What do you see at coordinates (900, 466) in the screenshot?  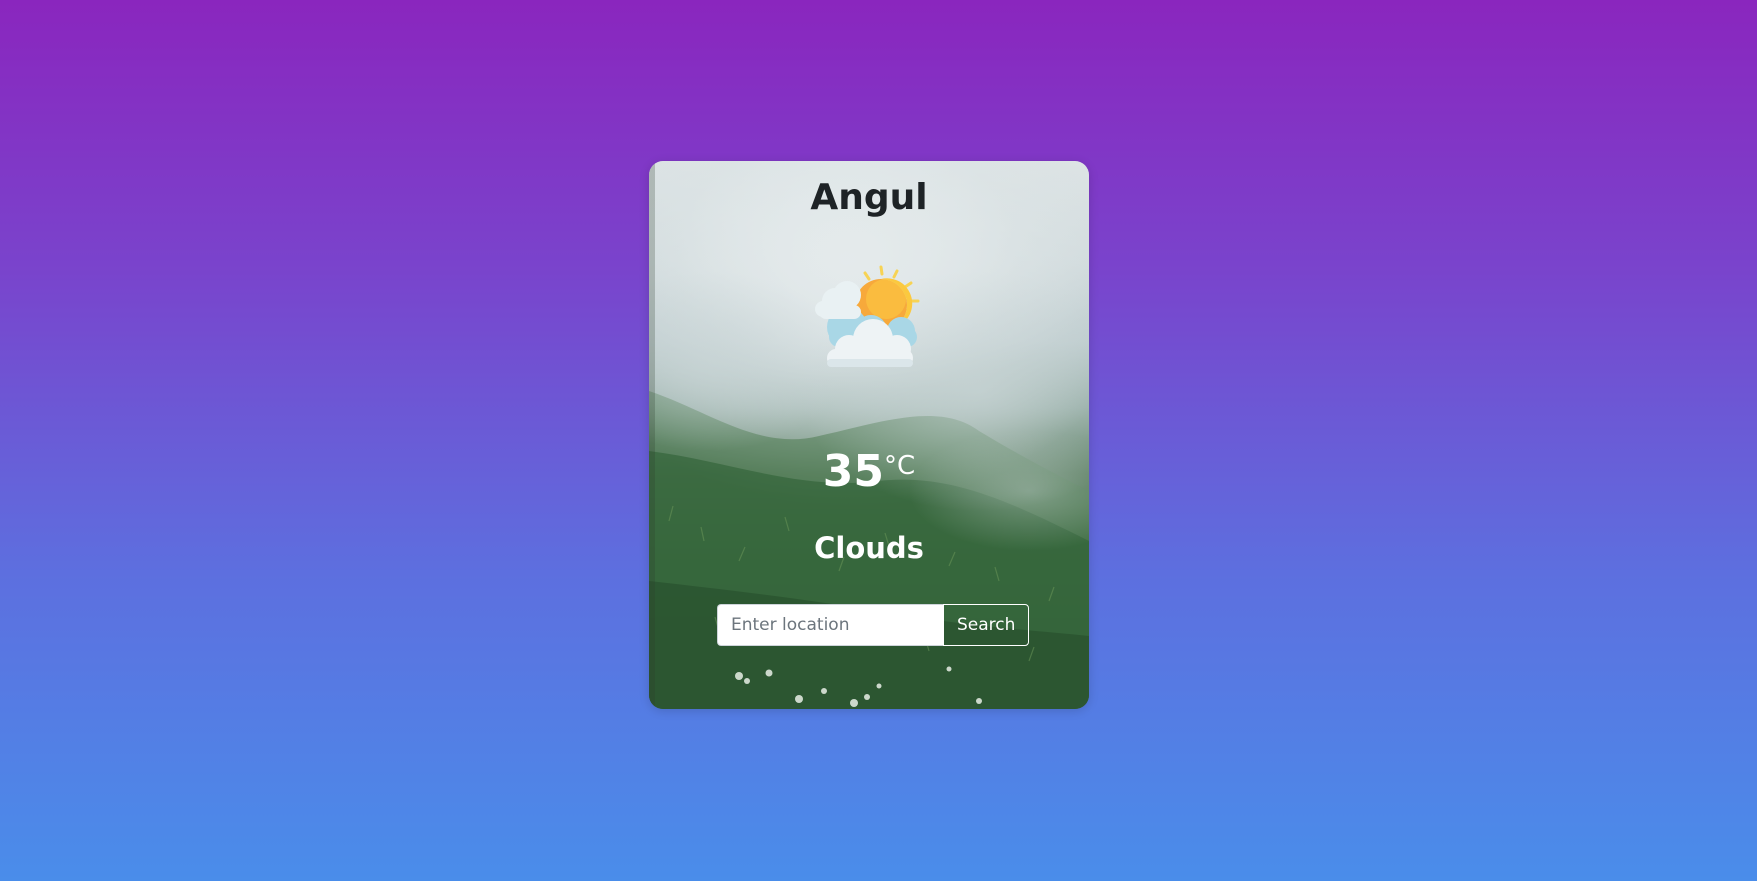 I see `temperature-unit: °C` at bounding box center [900, 466].